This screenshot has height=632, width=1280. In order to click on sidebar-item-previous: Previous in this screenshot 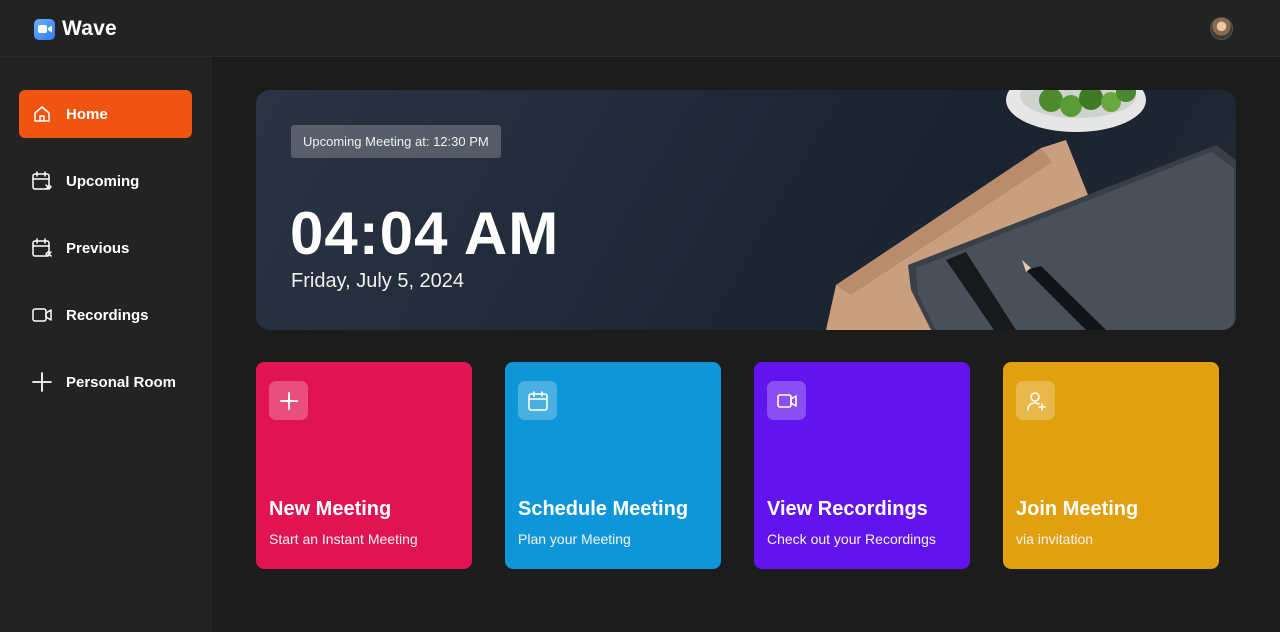, I will do `click(105, 248)`.